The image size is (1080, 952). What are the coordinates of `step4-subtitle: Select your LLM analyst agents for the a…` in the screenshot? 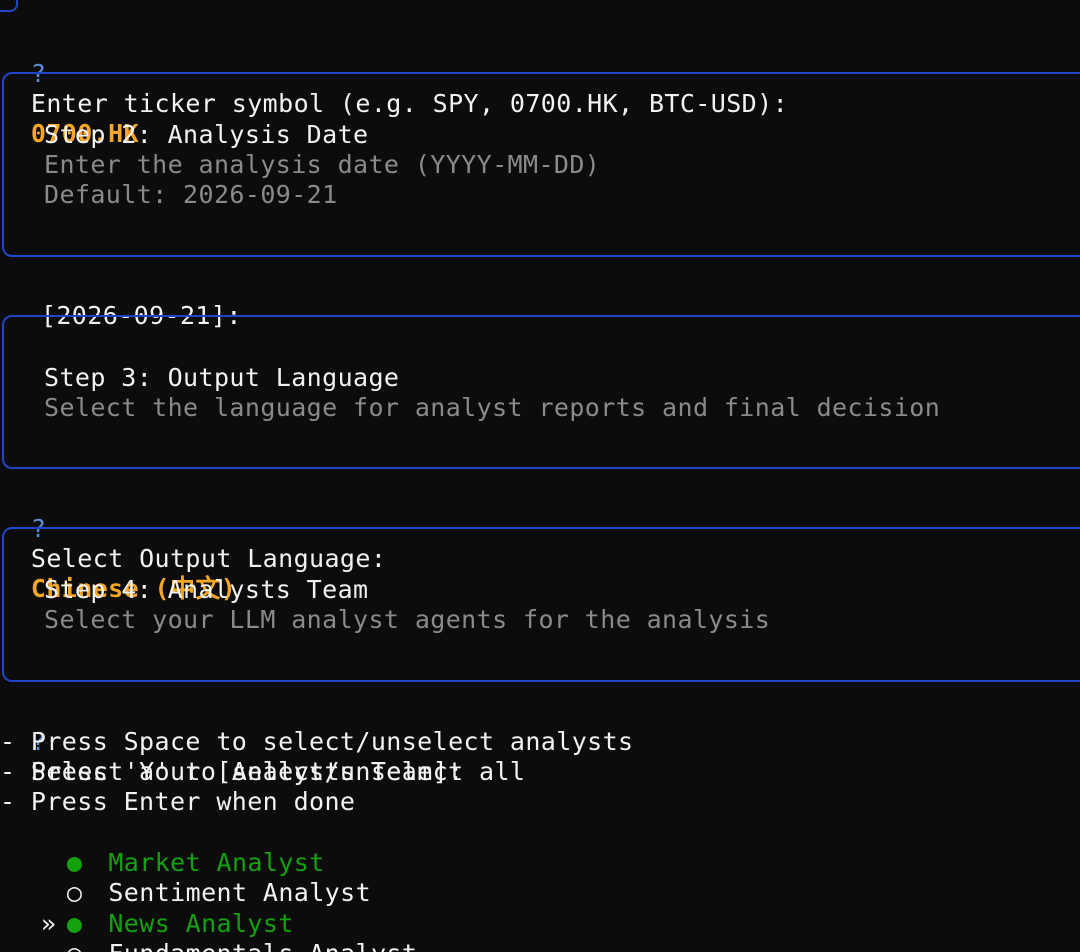 It's located at (407, 619).